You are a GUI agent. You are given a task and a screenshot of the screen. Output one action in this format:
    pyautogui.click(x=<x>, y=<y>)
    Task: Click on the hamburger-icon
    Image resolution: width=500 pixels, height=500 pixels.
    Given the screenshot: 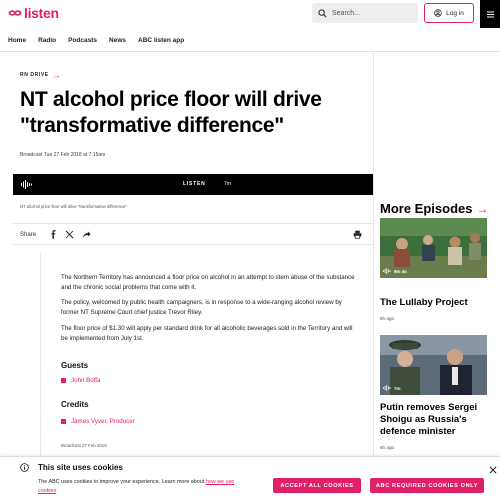 What is the action you would take?
    pyautogui.click(x=490, y=14)
    